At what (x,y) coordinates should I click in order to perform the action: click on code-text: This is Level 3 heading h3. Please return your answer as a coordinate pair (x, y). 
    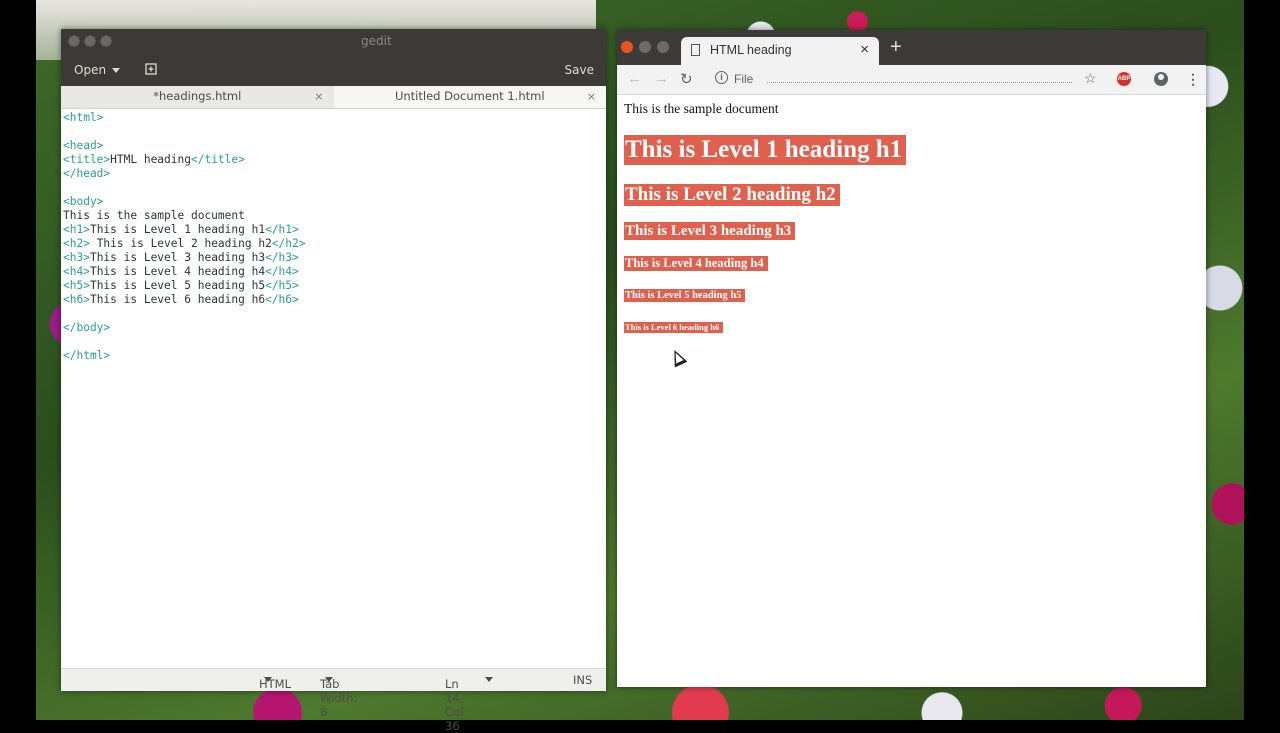
    Looking at the image, I should click on (177, 257).